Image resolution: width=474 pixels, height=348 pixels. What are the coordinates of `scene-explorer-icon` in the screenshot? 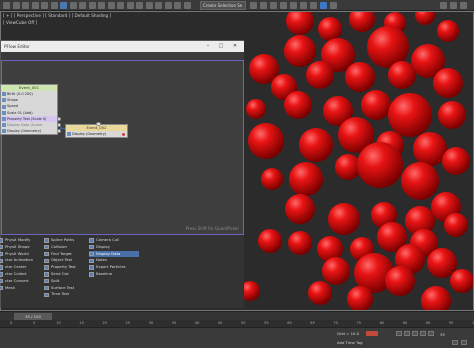 It's located at (333, 5).